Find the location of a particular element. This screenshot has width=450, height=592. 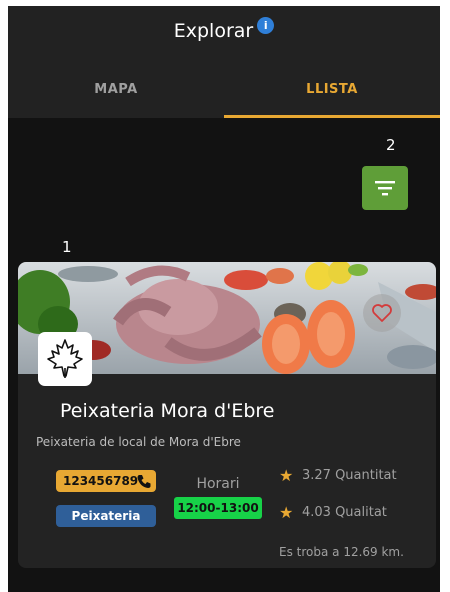

phone-button: 123456789 is located at coordinates (106, 481).